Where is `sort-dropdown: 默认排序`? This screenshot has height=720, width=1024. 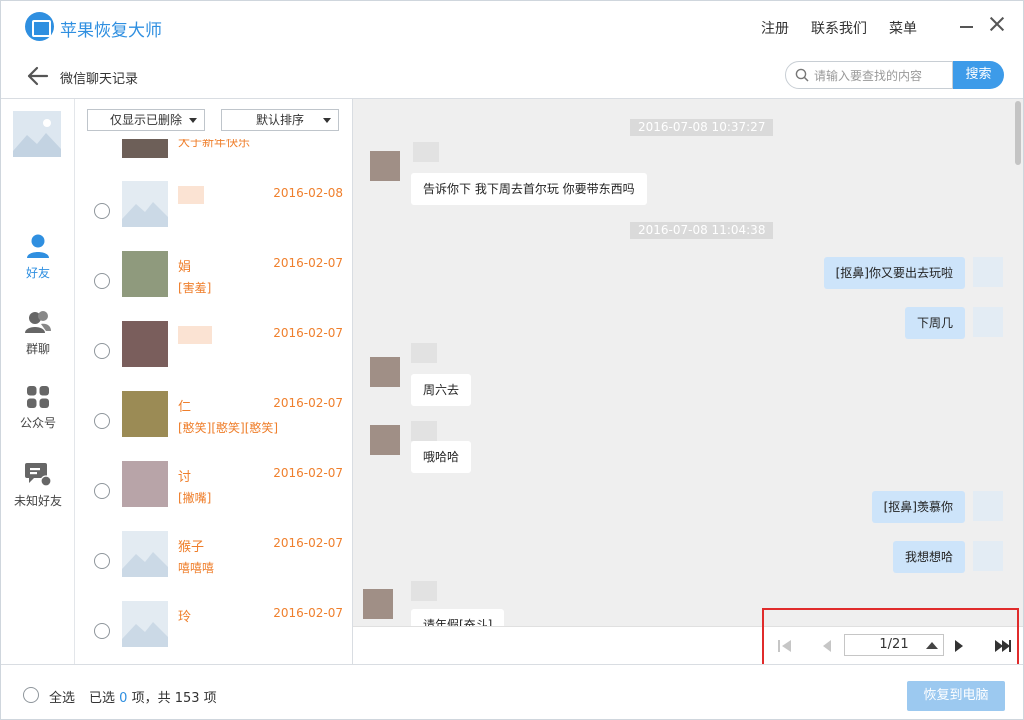 sort-dropdown: 默认排序 is located at coordinates (280, 120).